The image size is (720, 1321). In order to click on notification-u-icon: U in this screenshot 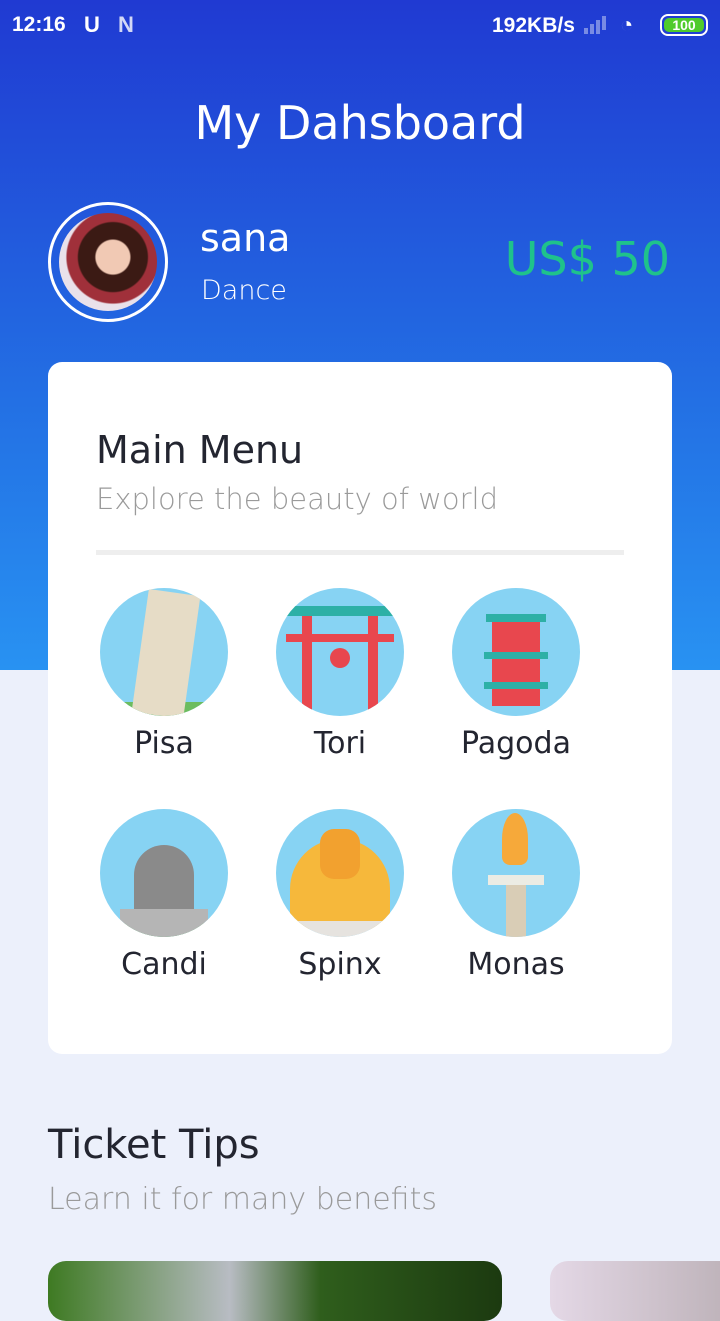, I will do `click(92, 24)`.